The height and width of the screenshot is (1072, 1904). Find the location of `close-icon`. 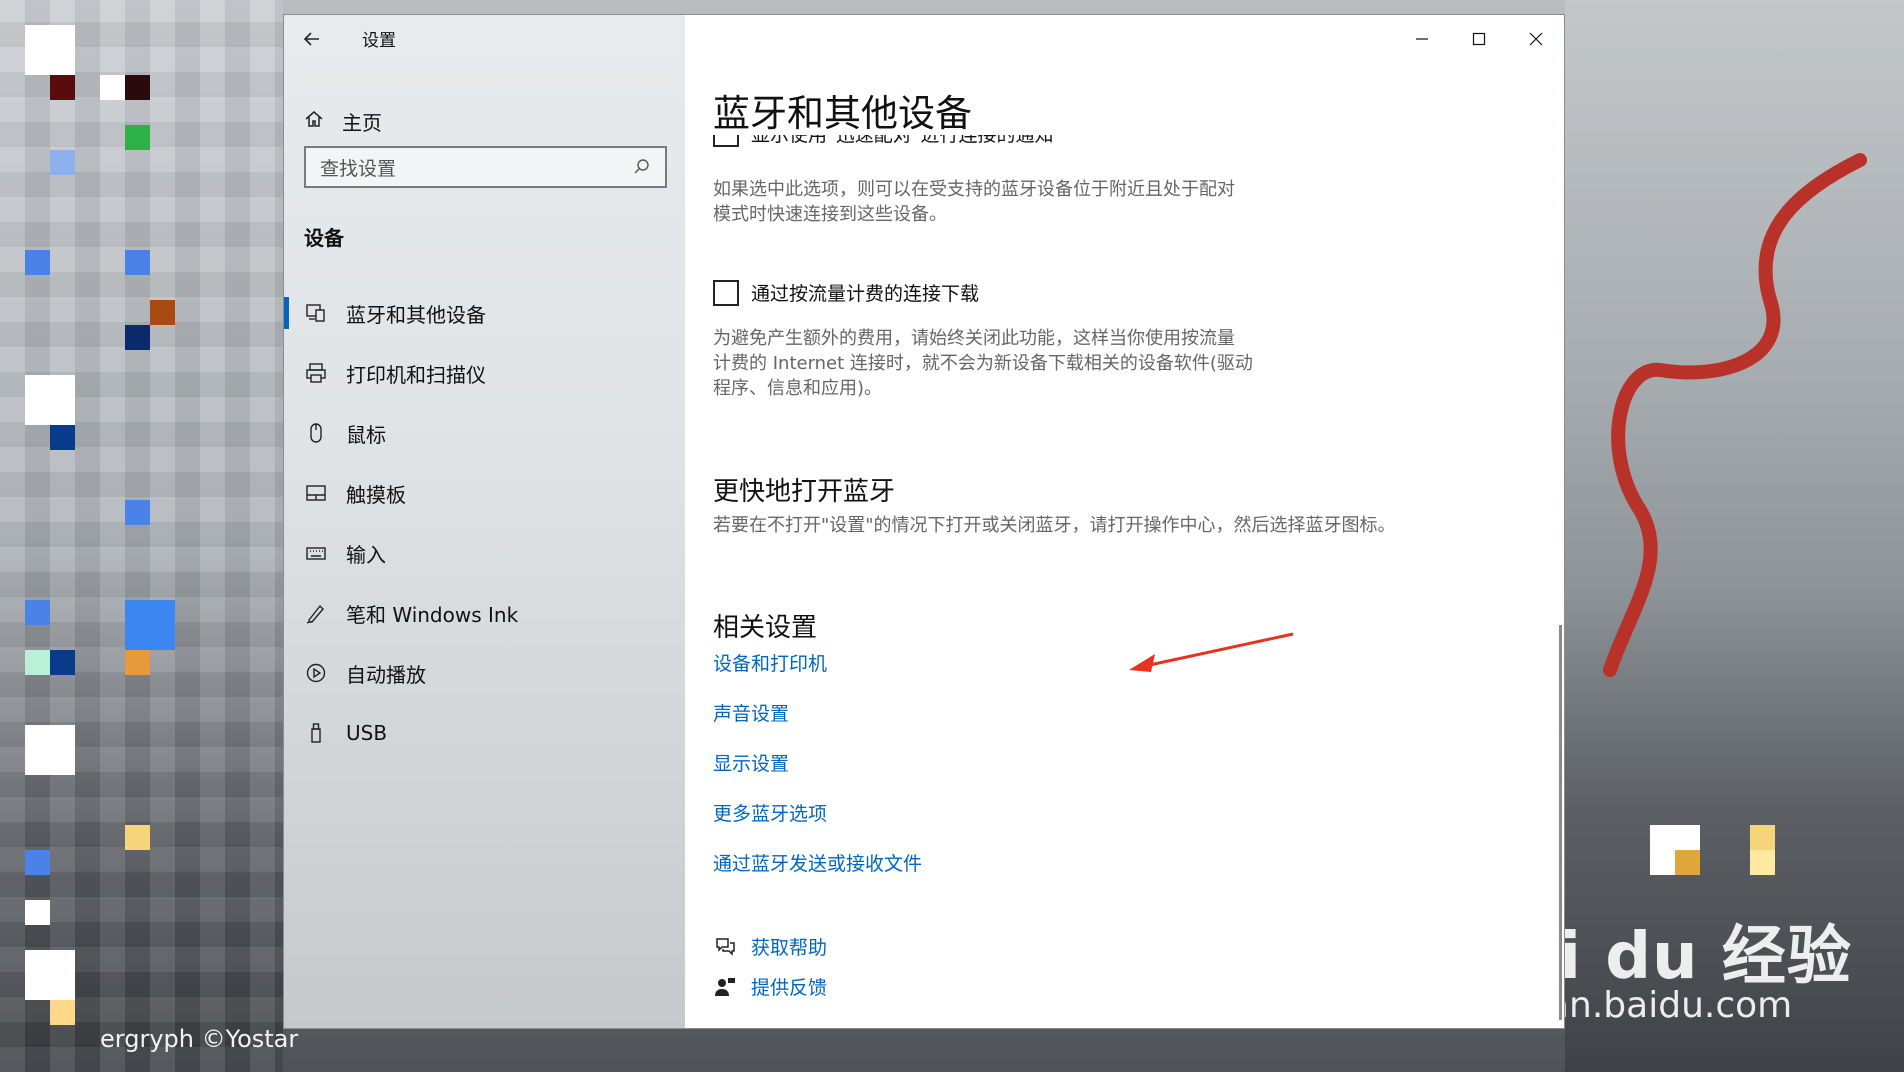

close-icon is located at coordinates (1535, 39).